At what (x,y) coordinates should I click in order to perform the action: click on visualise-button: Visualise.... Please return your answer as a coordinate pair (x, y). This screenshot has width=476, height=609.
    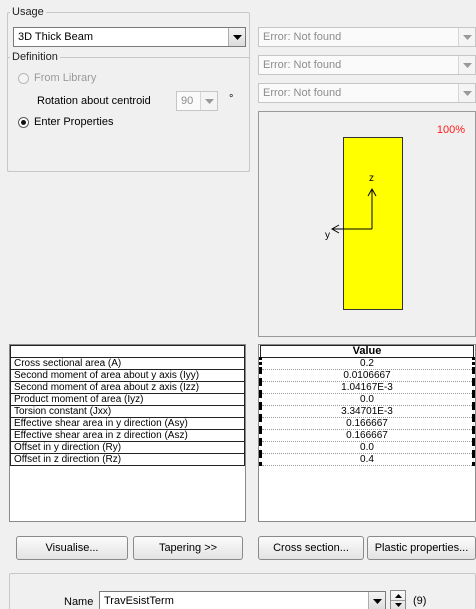
    Looking at the image, I should click on (72, 548).